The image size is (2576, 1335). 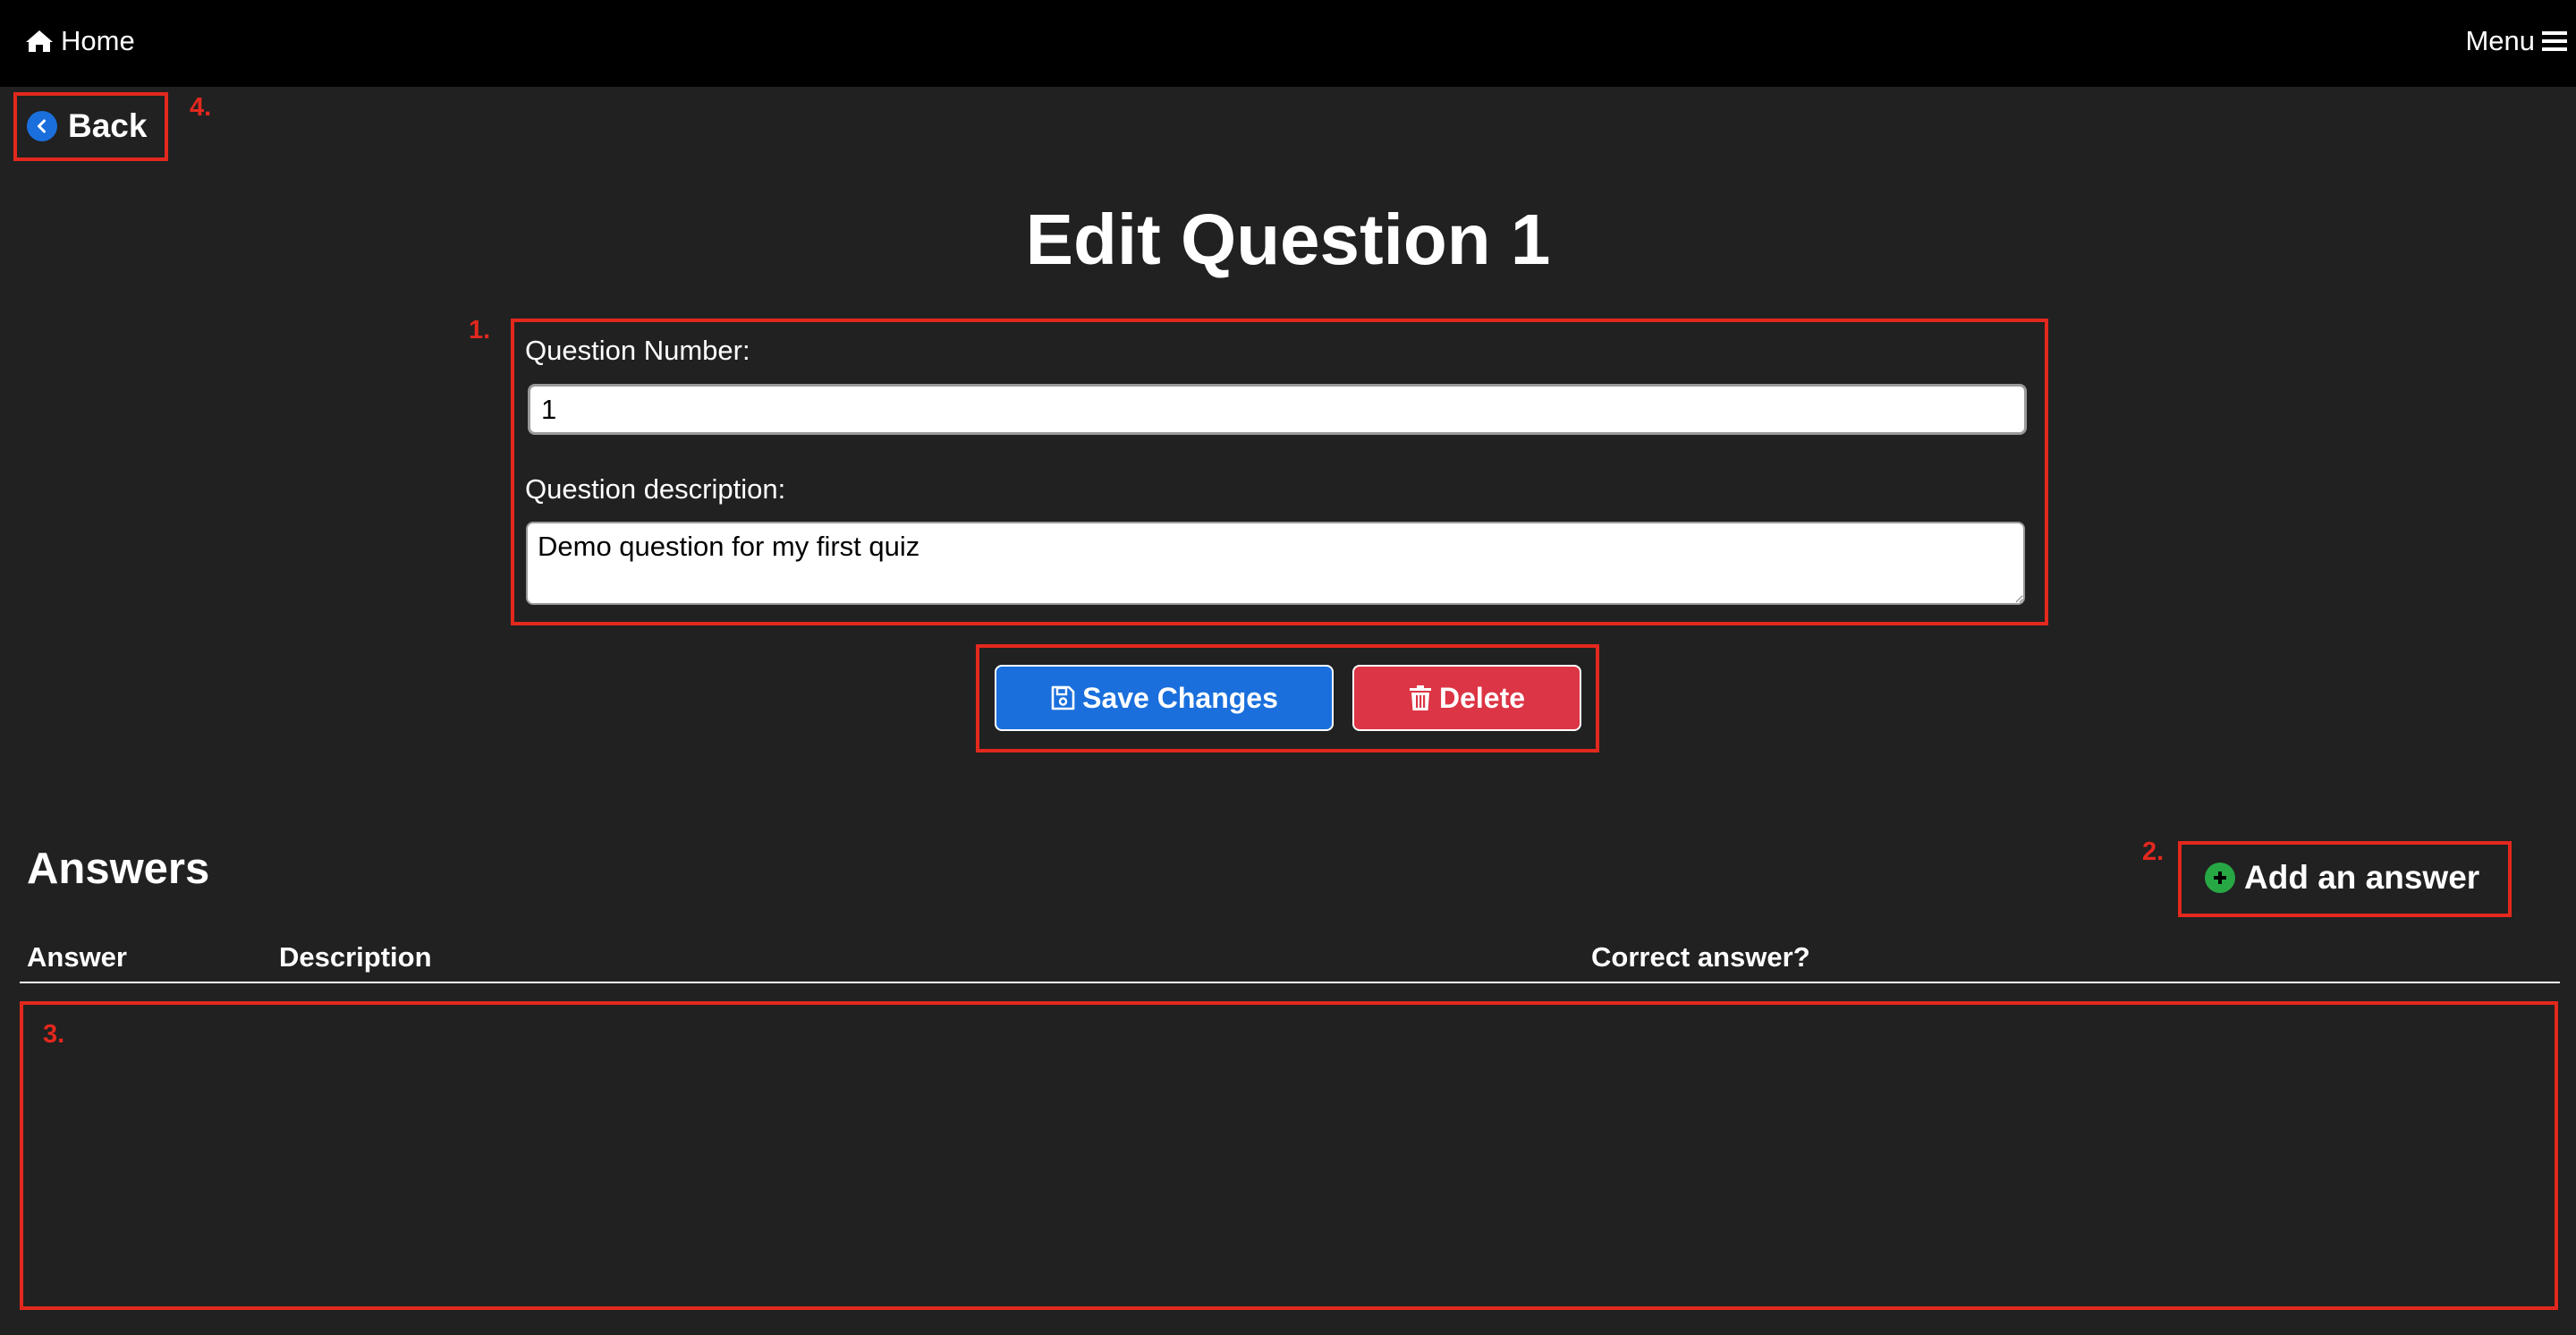 I want to click on question-number-label: Question Number:, so click(x=637, y=350).